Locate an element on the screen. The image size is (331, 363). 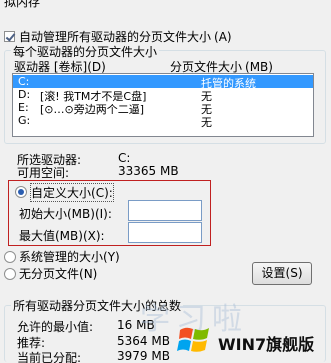
current-value: 3979 MB is located at coordinates (143, 356).